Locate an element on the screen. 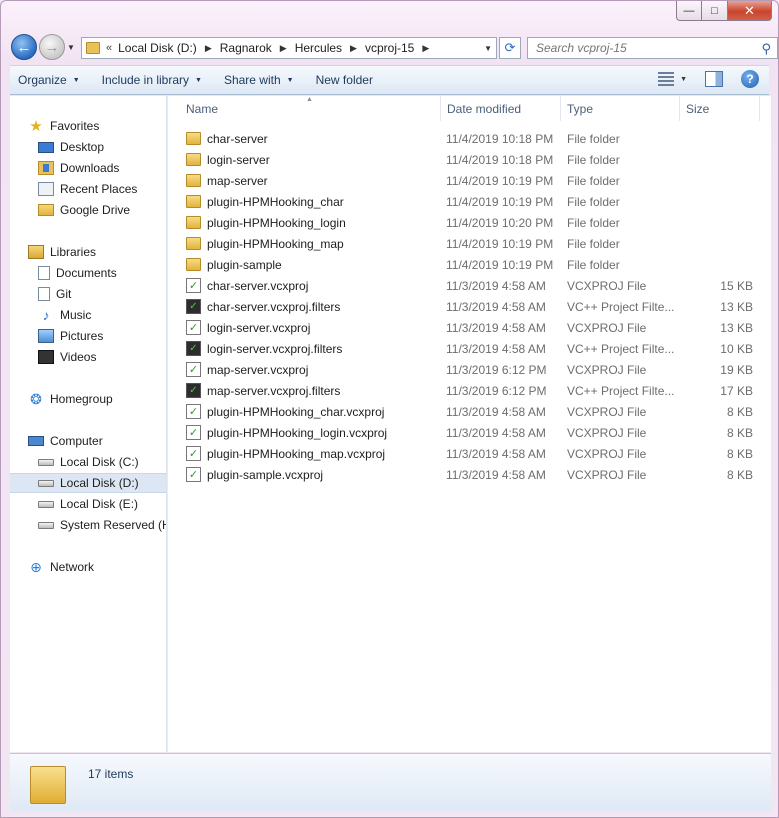 The width and height of the screenshot is (779, 818). file-name-cell: ✓ char-server.vcxproj is located at coordinates (313, 285).